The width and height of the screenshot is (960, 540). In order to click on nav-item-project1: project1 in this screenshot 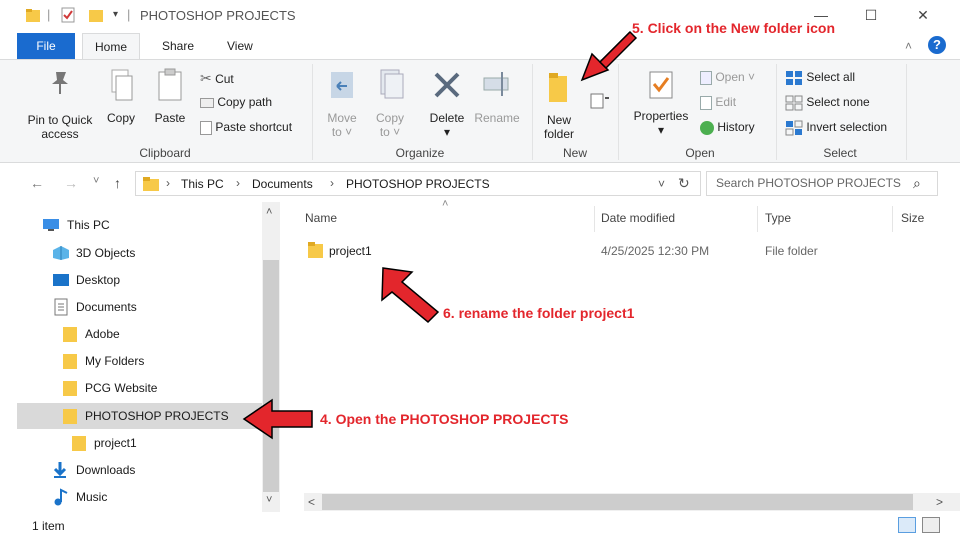, I will do `click(131, 443)`.